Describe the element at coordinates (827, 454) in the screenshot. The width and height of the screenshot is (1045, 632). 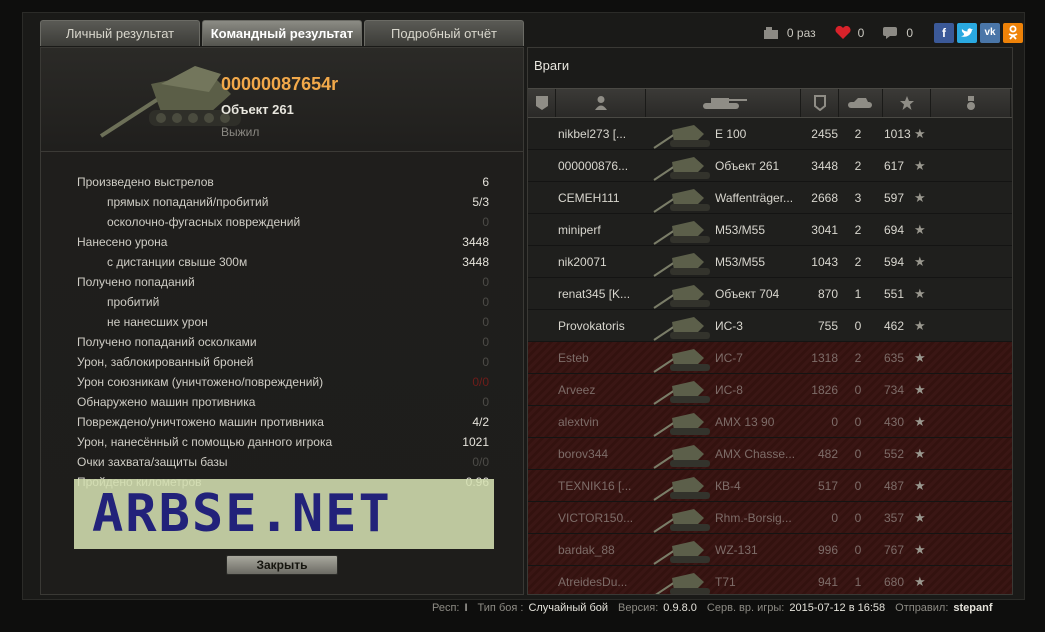
I see `enemy-damage: 482` at that location.